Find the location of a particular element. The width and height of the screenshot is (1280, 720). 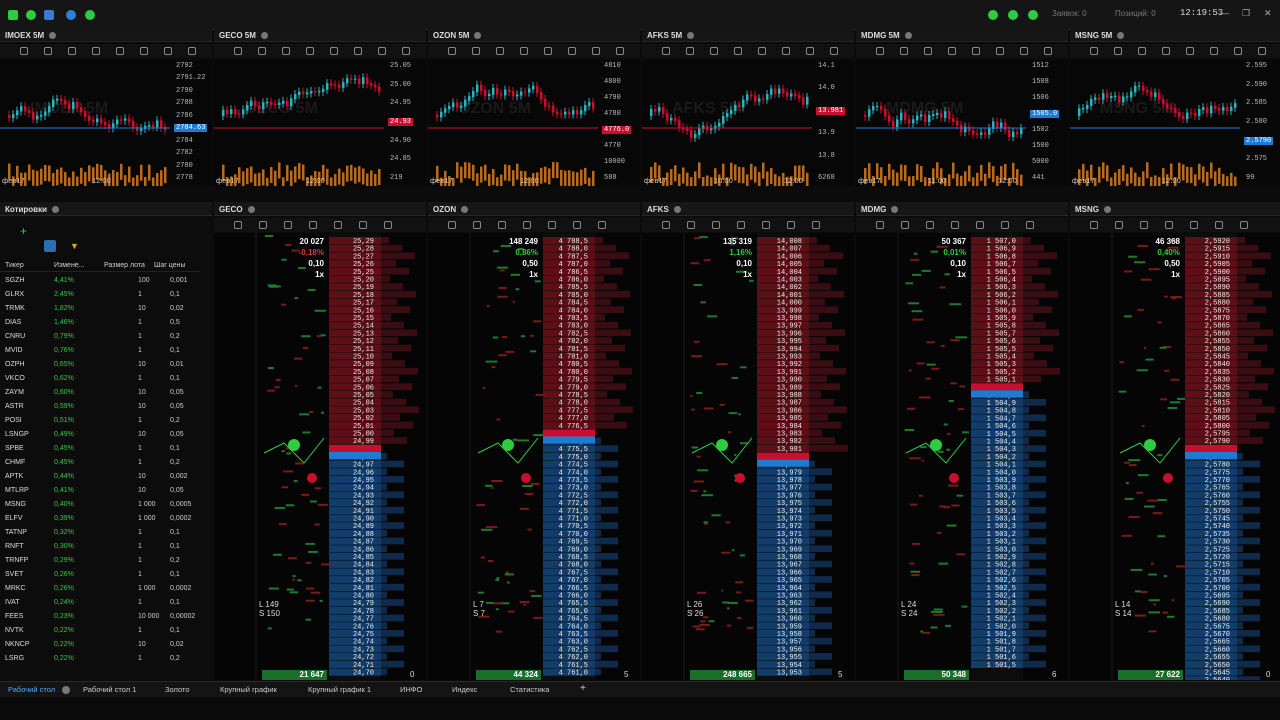

list-item: MSNG 0,40% 1 000 0,0005 is located at coordinates (100, 505).